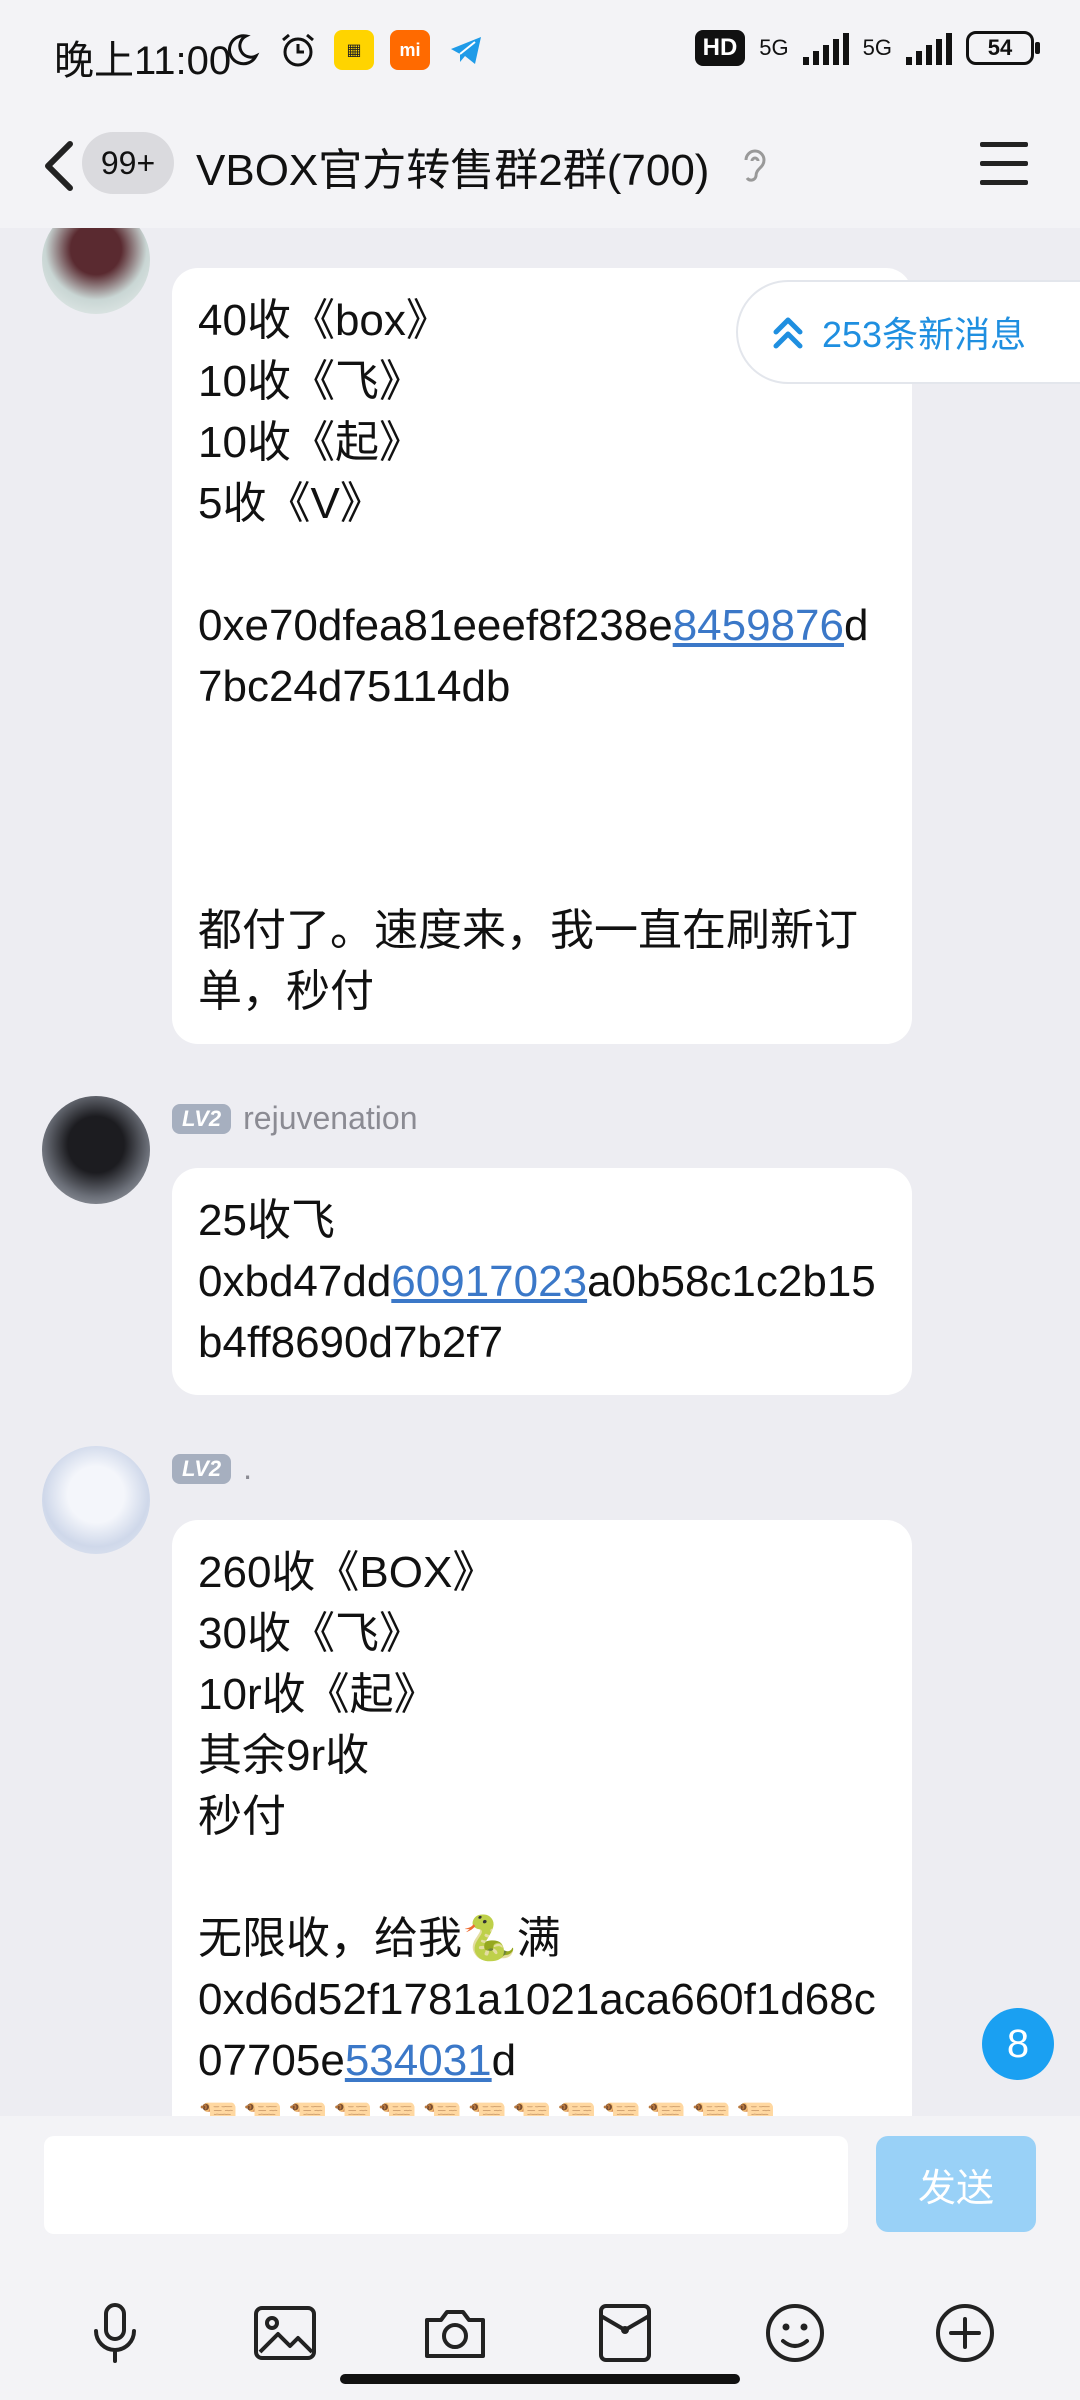  What do you see at coordinates (788, 333) in the screenshot?
I see `double-chevron-up-icon` at bounding box center [788, 333].